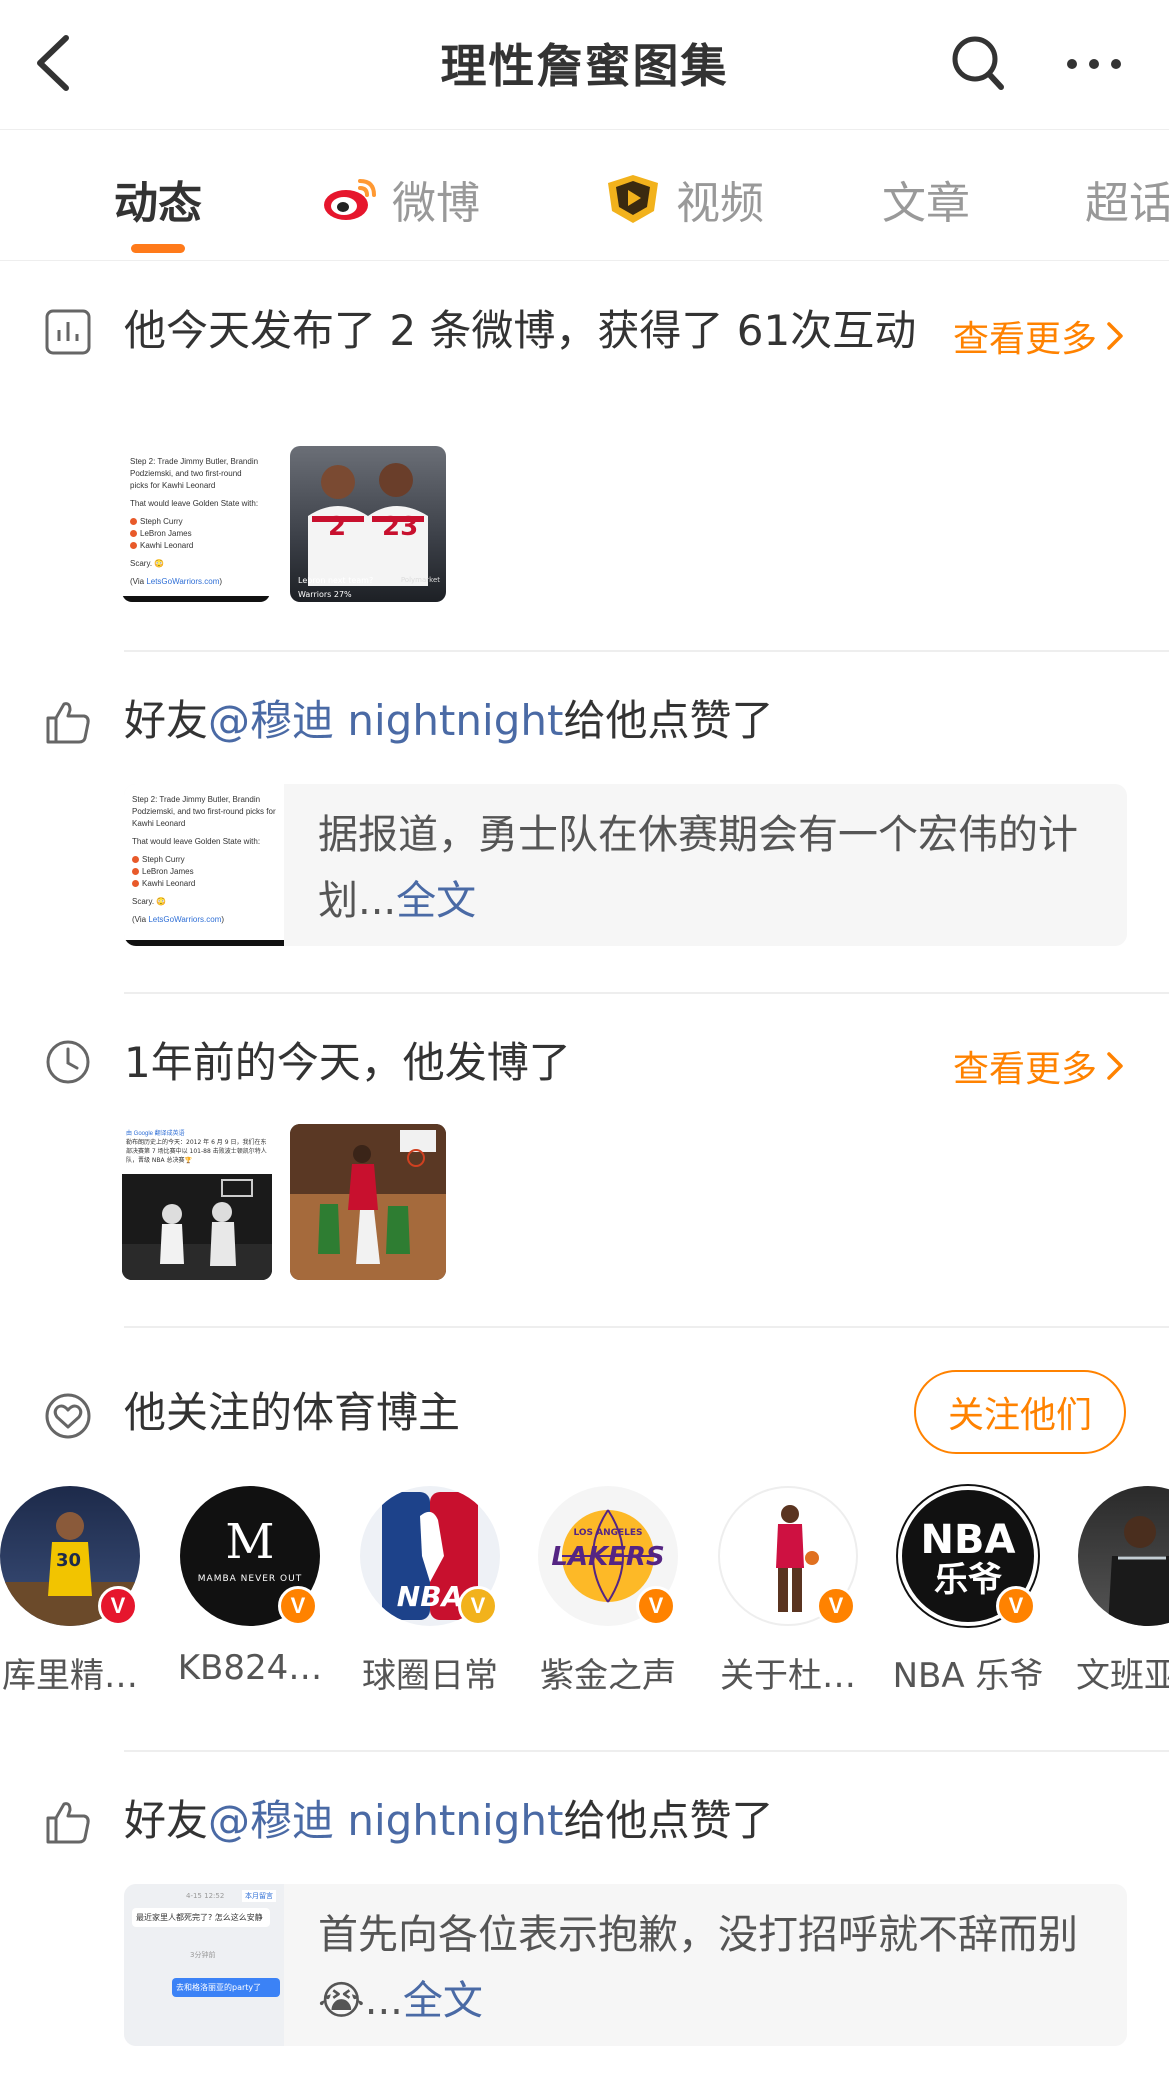  Describe the element at coordinates (1127, 203) in the screenshot. I see `tab-label: 超话` at that location.